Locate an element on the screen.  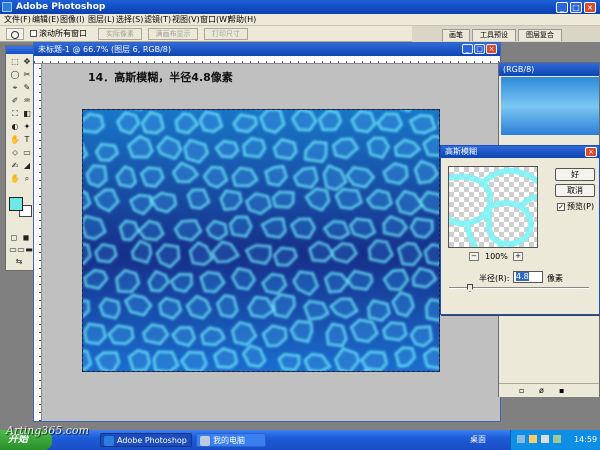
history-brush-tool-icon: ◧ is located at coordinates (27, 114).